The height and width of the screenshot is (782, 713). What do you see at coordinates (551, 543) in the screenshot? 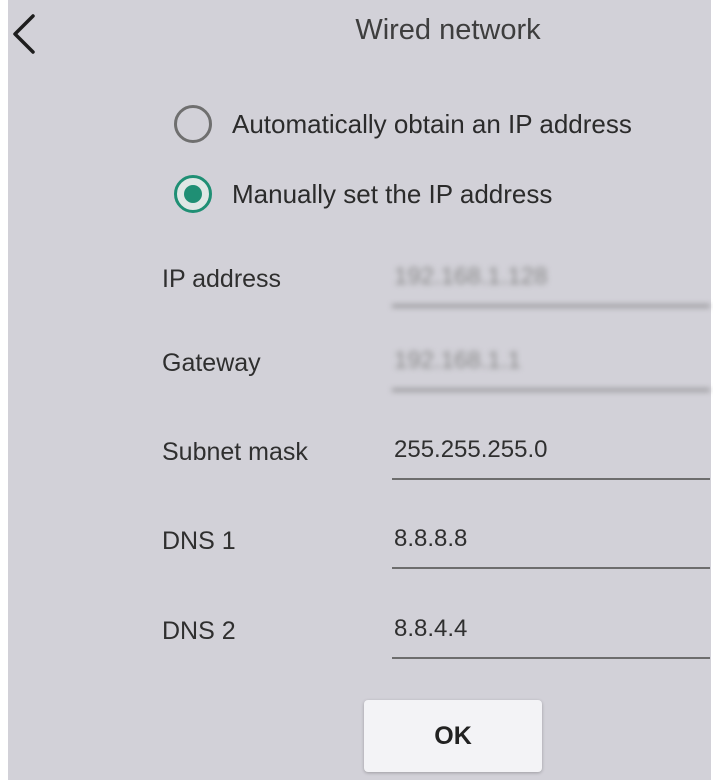
I see `dns1-input` at bounding box center [551, 543].